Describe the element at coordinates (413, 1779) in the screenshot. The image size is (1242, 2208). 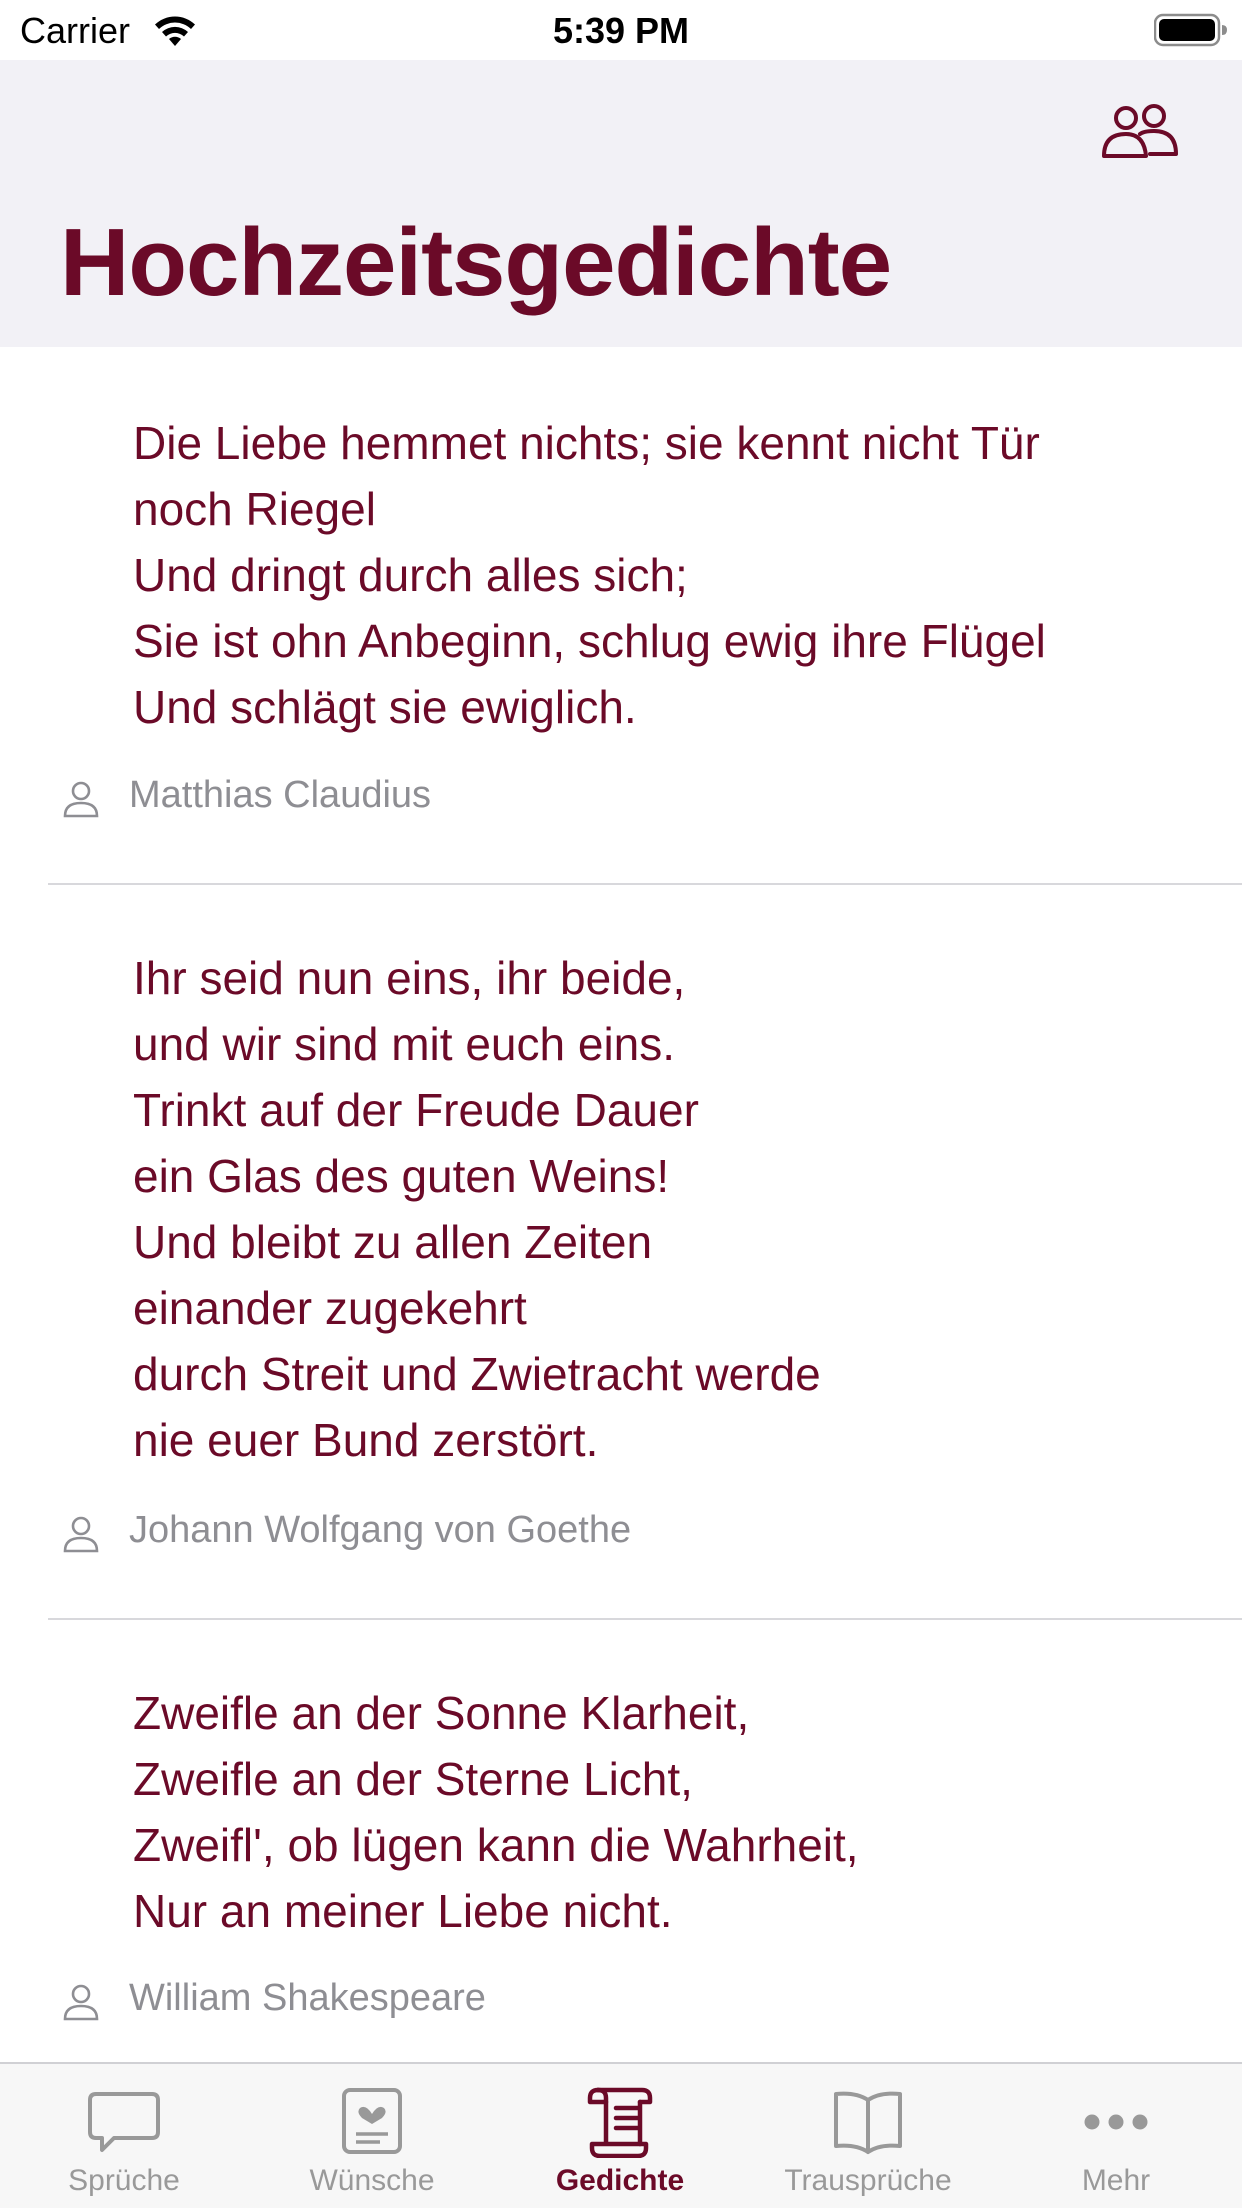
I see `poem-line: Zweifle an der Sterne Licht,` at that location.